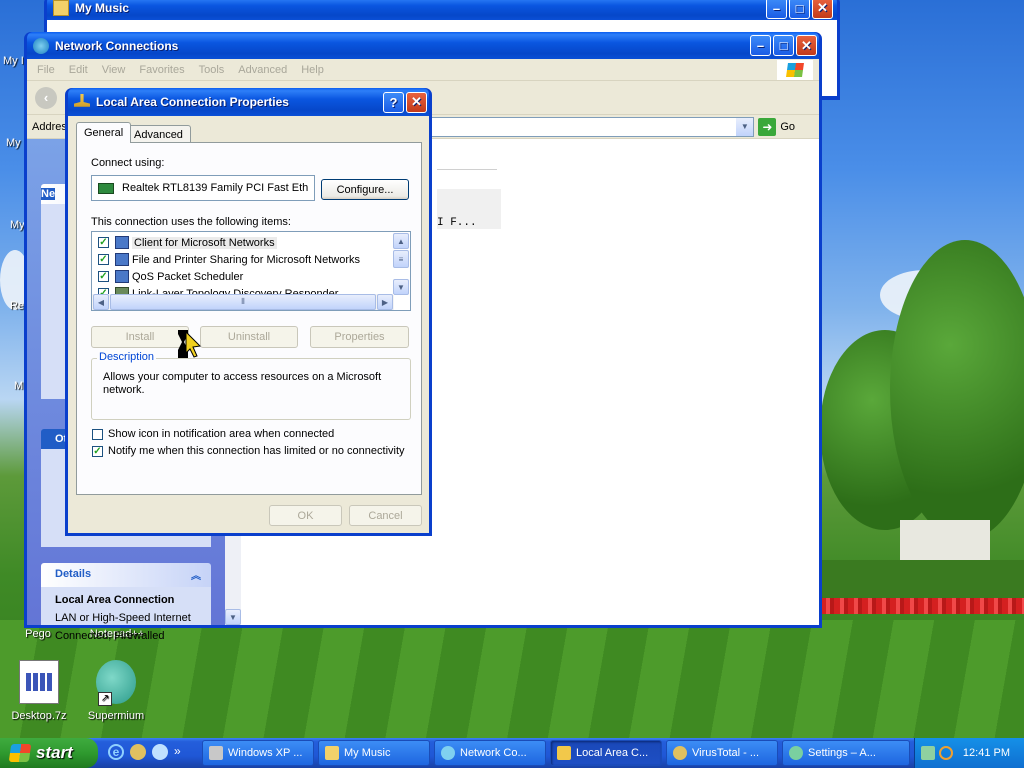 Image resolution: width=1024 pixels, height=768 pixels. Describe the element at coordinates (128, 163) in the screenshot. I see `connect-using-label: Connect using:` at that location.